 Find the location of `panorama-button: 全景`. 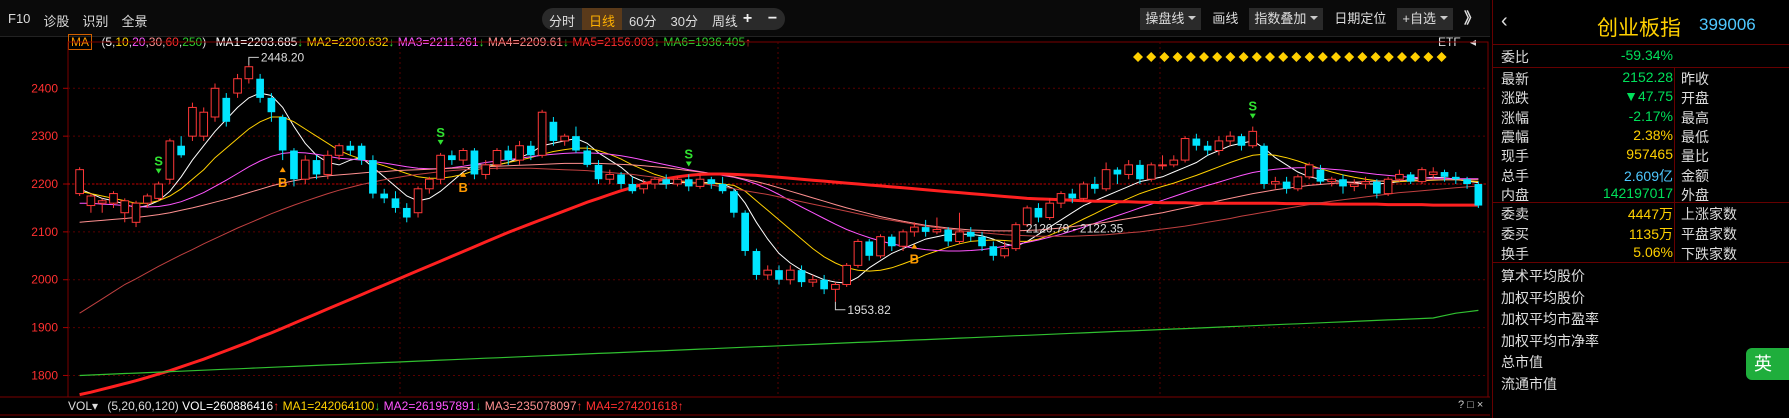

panorama-button: 全景 is located at coordinates (134, 20).